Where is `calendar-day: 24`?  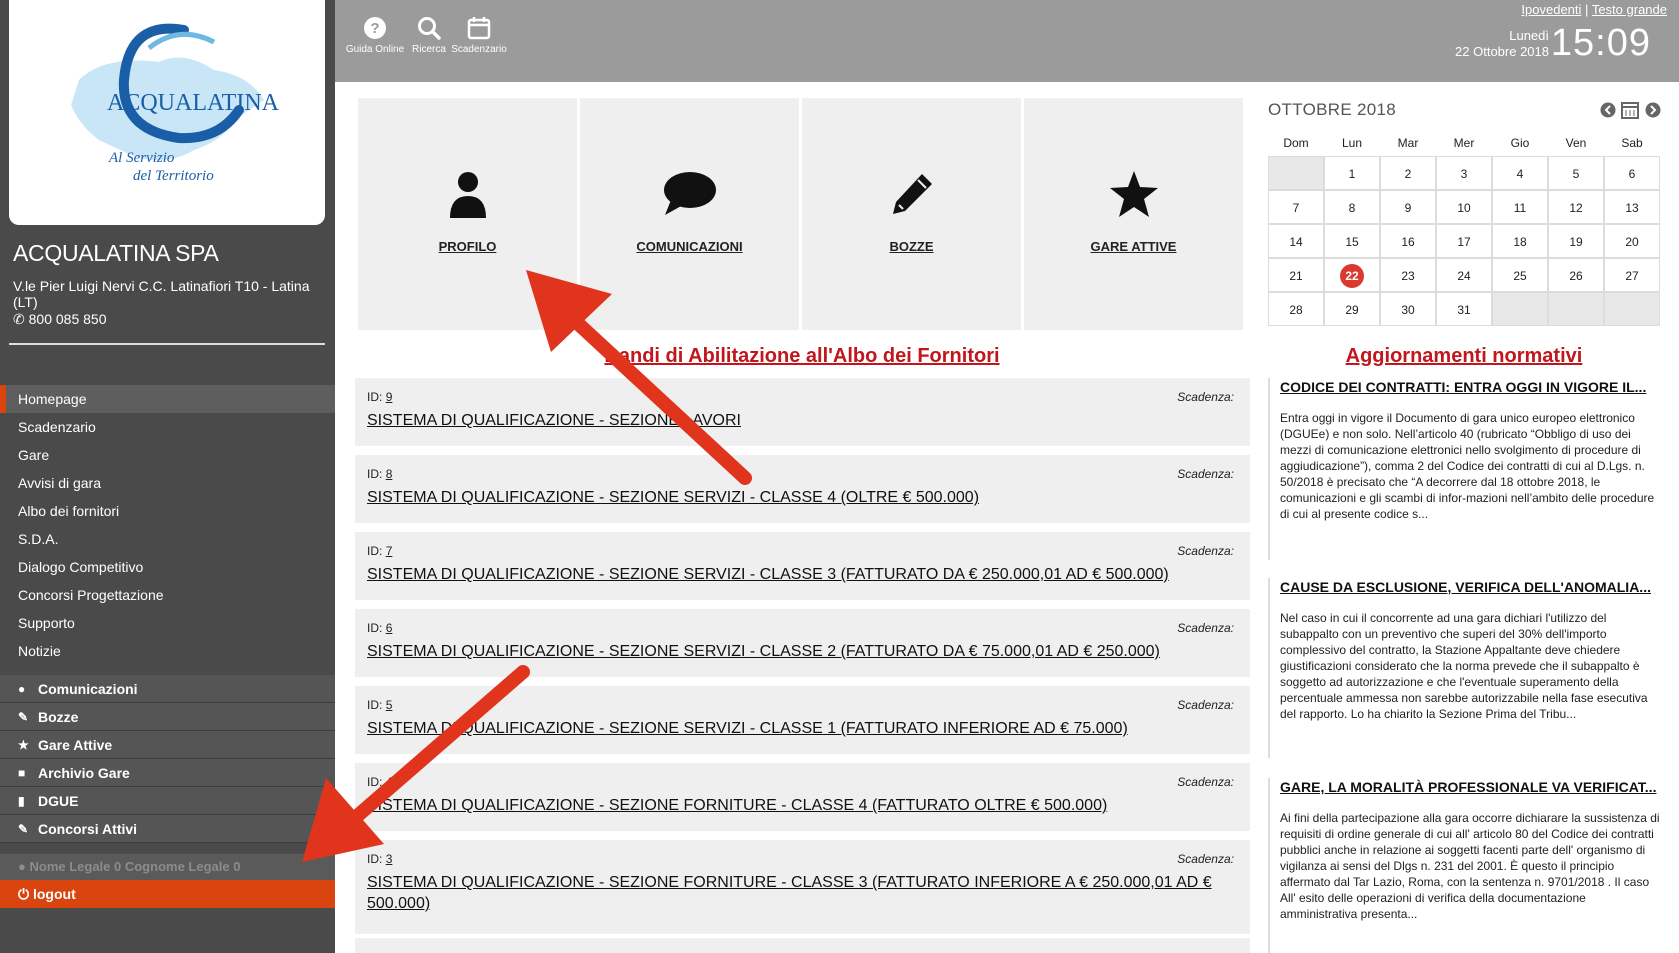 calendar-day: 24 is located at coordinates (1464, 275).